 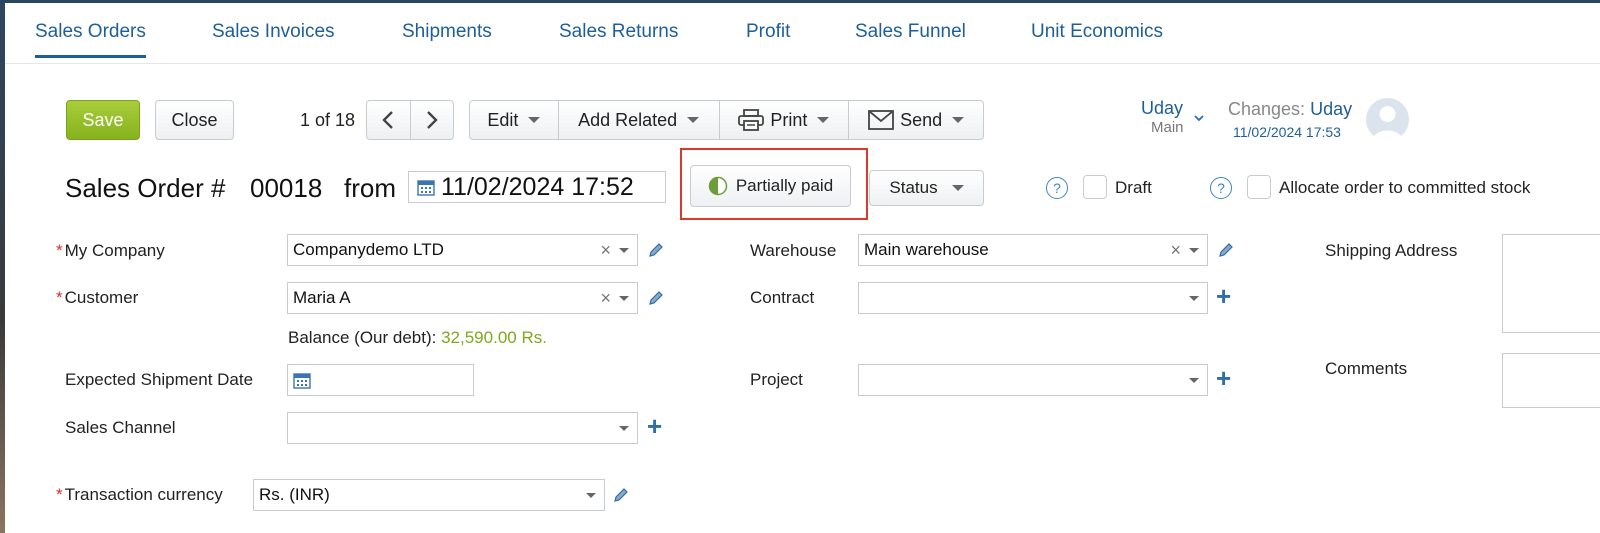 I want to click on currency-select: Rs. (INR), so click(x=429, y=495).